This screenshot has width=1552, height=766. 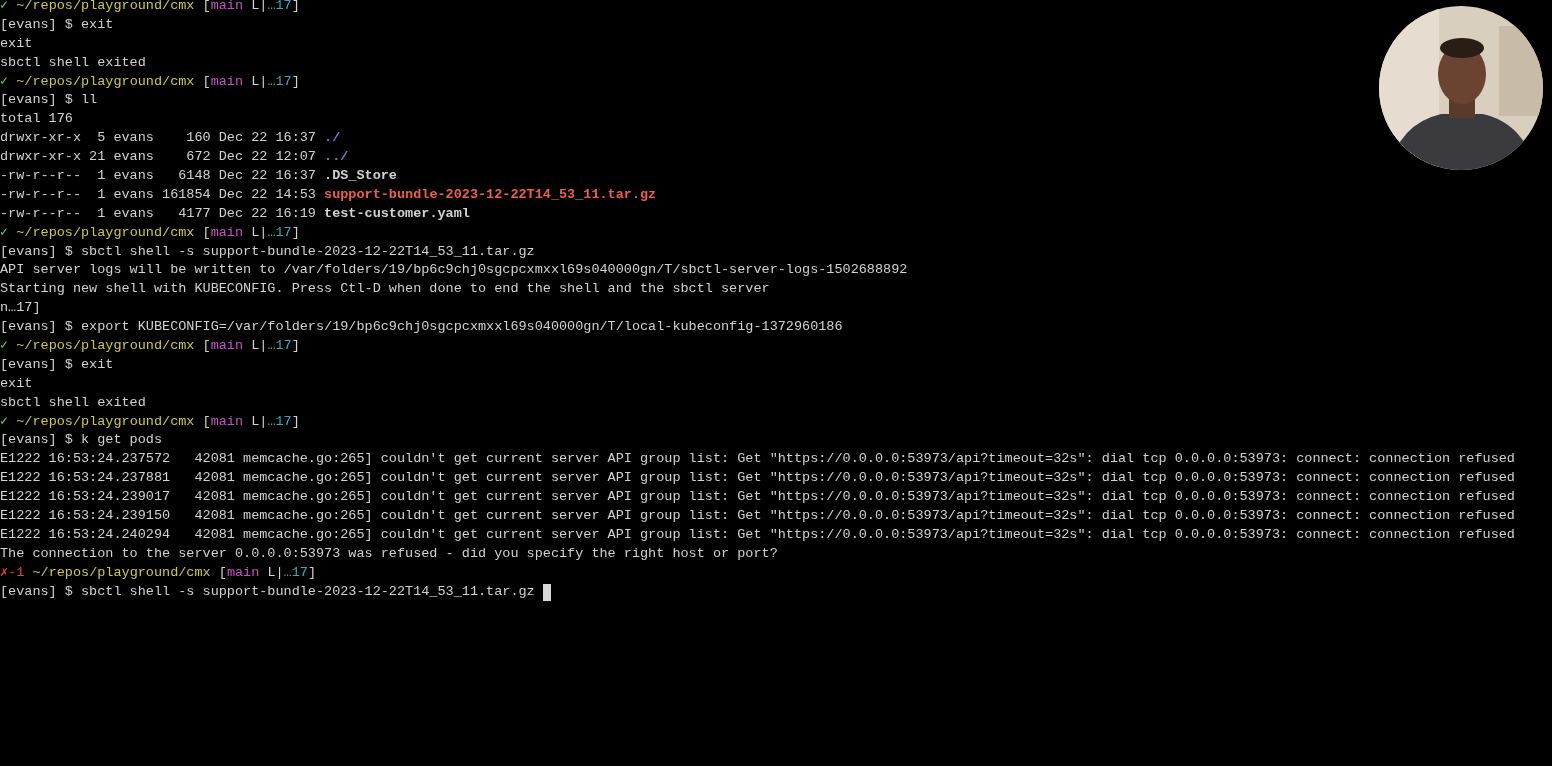 What do you see at coordinates (267, 251) in the screenshot?
I see `output-line: [evans] $ sbctl shell -s support-bundle-2023-12-22T14_53_11.tar.gz` at bounding box center [267, 251].